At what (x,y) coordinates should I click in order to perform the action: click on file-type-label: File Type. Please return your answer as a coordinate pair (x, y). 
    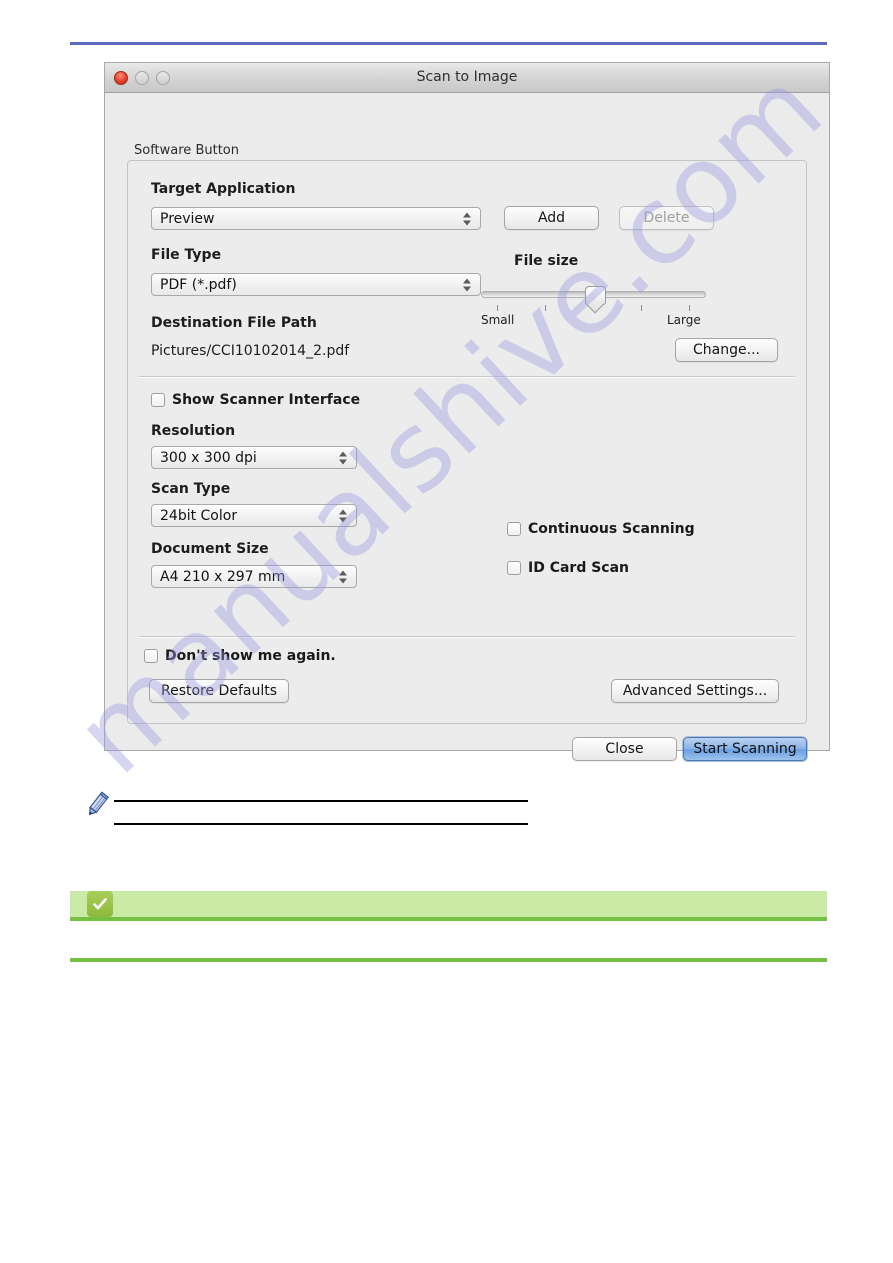
    Looking at the image, I should click on (186, 255).